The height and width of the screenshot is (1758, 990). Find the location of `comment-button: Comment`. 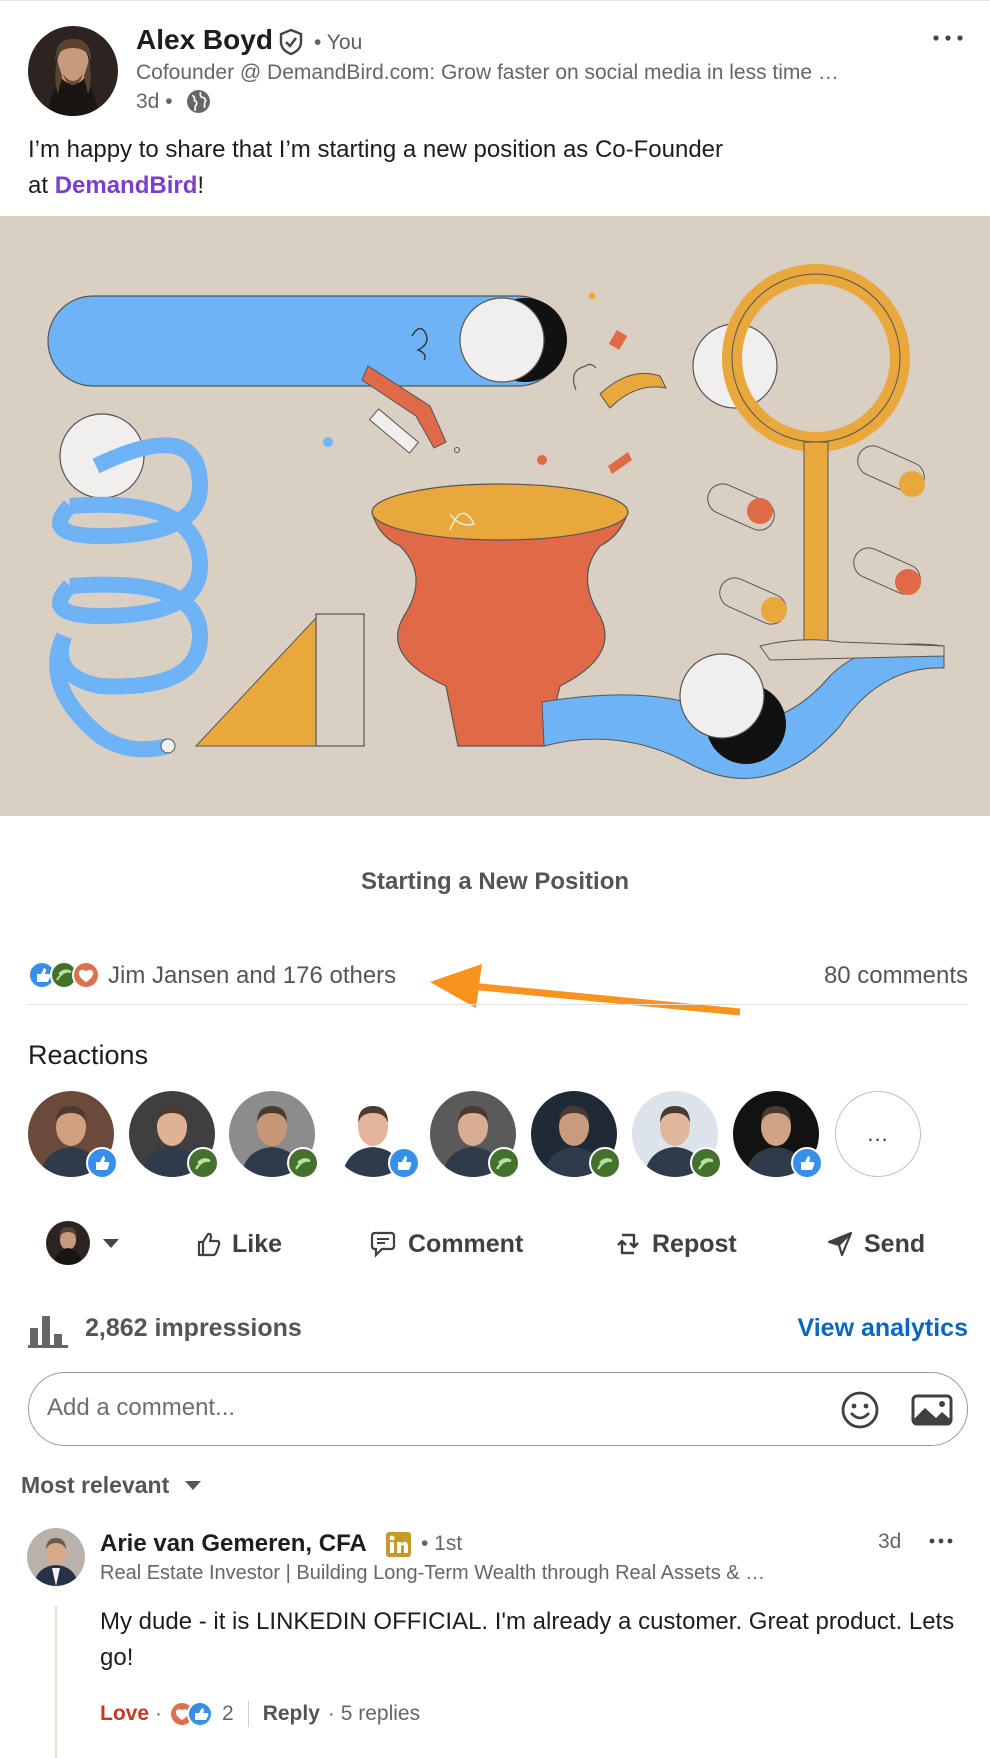

comment-button: Comment is located at coordinates (445, 1244).